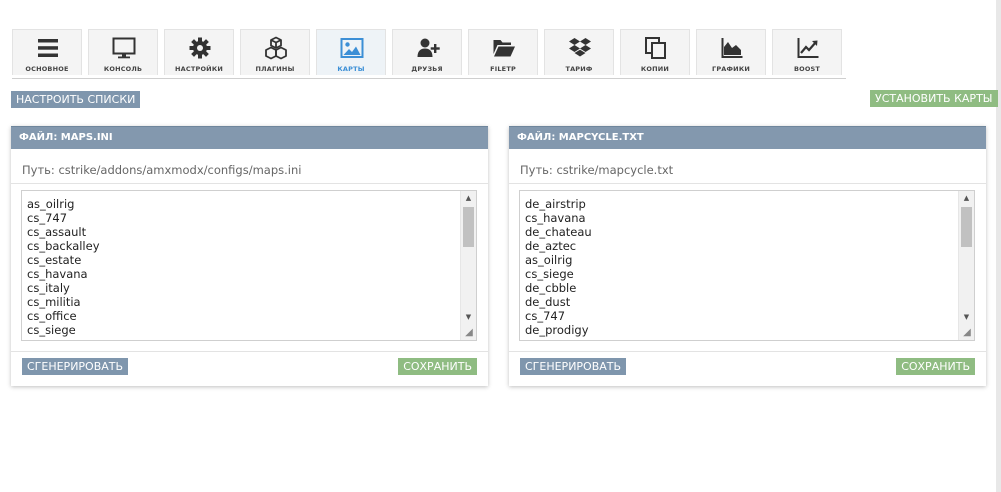 The height and width of the screenshot is (492, 1001). Describe the element at coordinates (275, 69) in the screenshot. I see `tab-label: ПЛАГИНЫ` at that location.